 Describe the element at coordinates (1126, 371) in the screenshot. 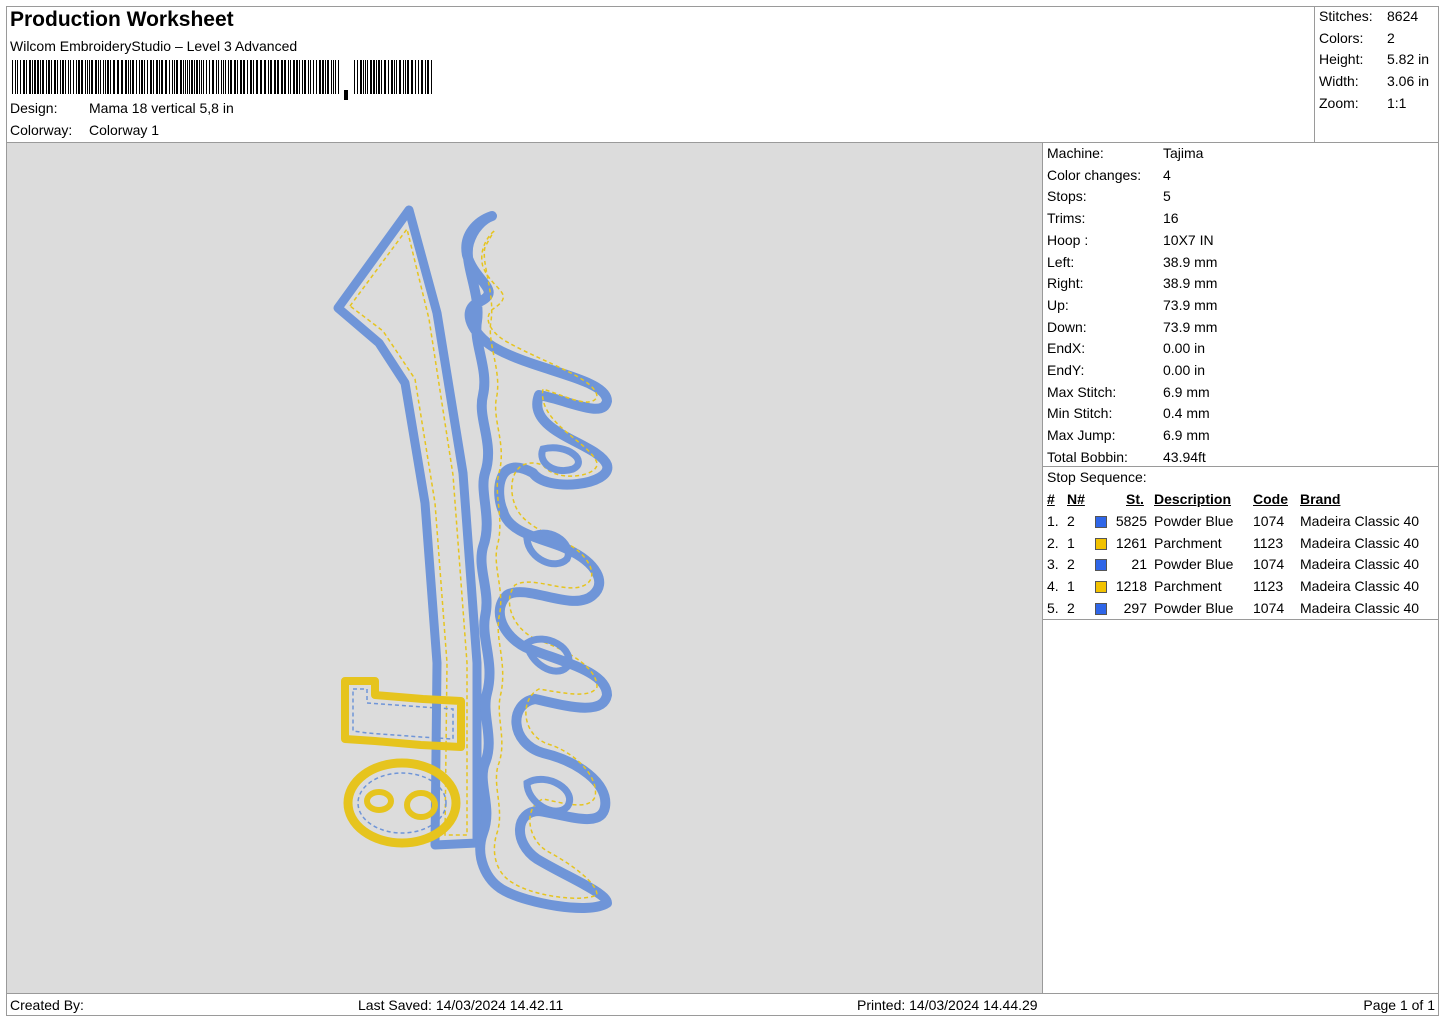

I see `machine-info-row: EndY: 0.00 in` at that location.